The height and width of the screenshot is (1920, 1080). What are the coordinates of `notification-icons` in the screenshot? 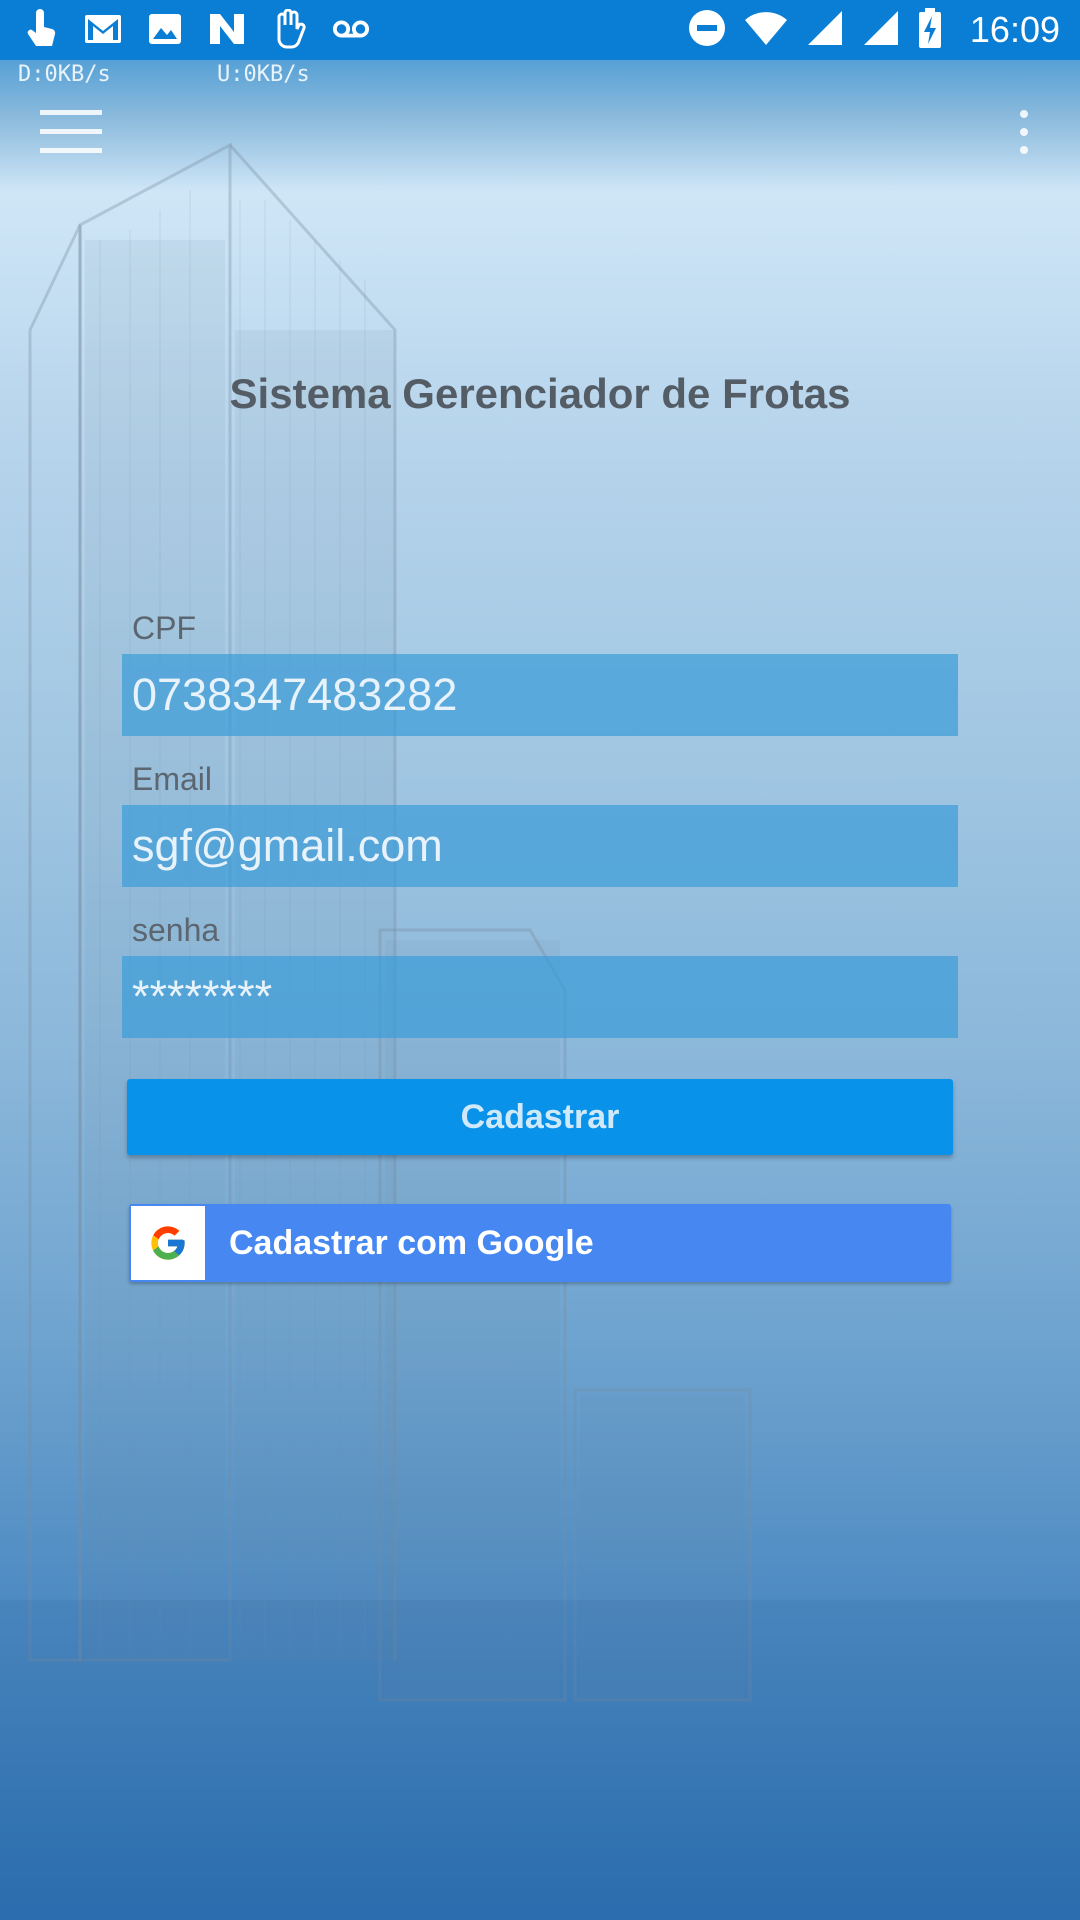 It's located at (196, 29).